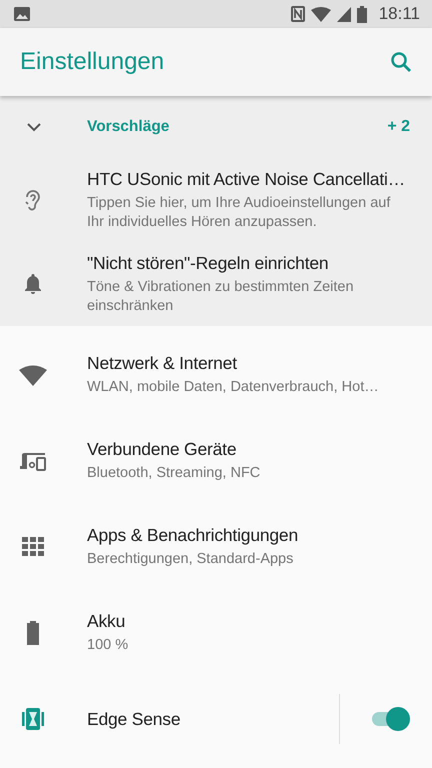 This screenshot has width=432, height=768. Describe the element at coordinates (162, 363) in the screenshot. I see `setting-title: Netzwerk & Internet` at that location.